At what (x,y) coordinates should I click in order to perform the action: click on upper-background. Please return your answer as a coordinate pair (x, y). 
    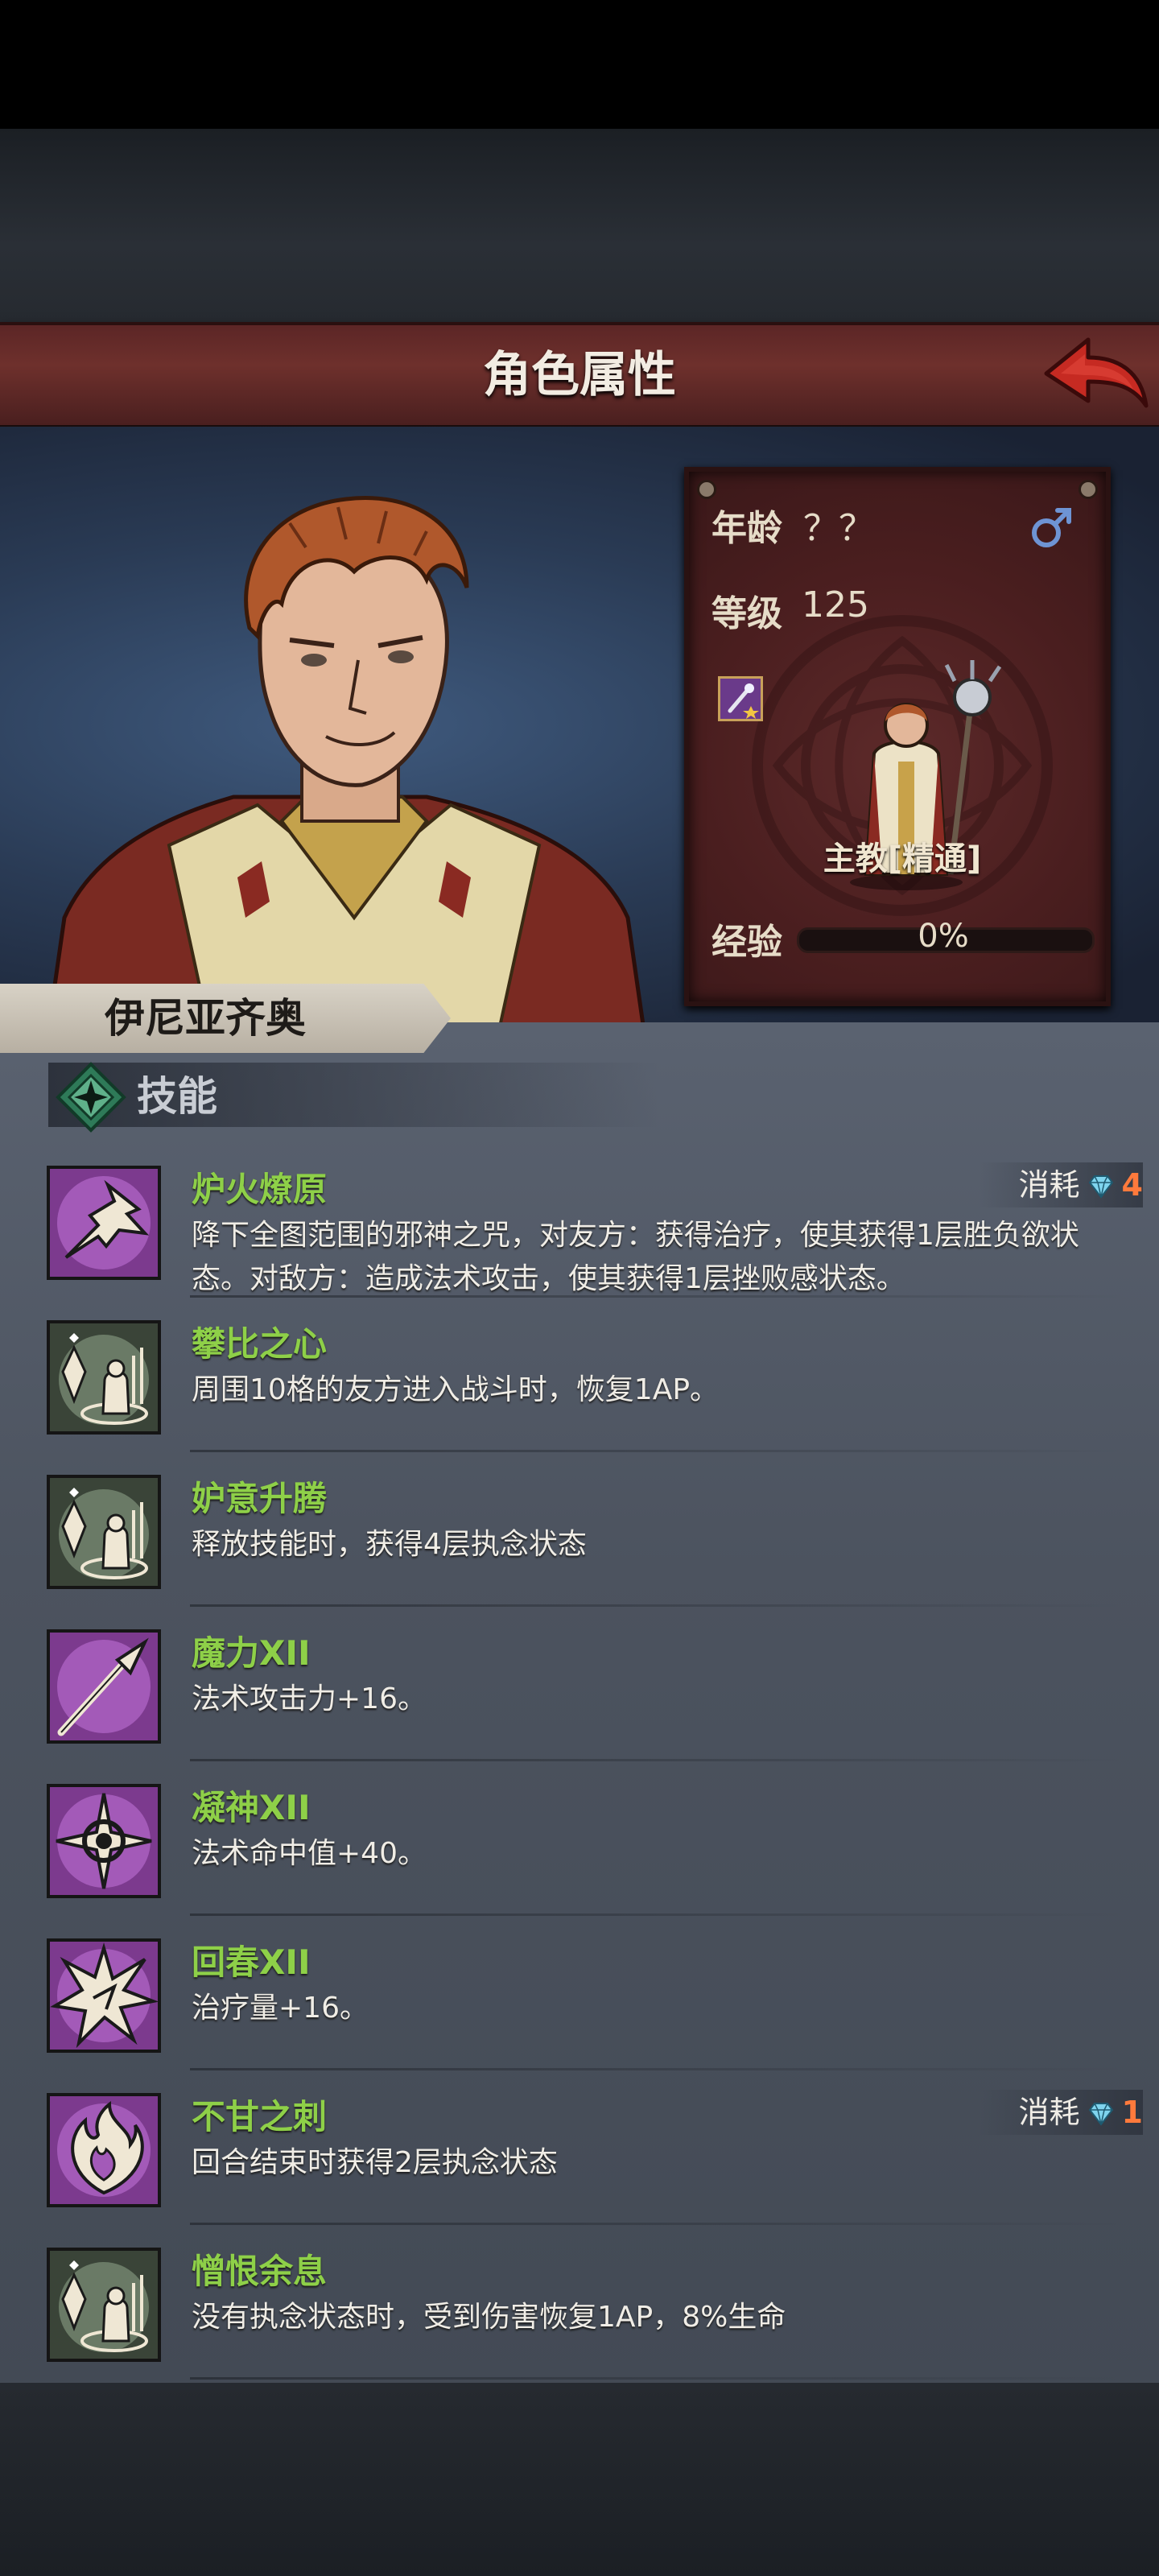
    Looking at the image, I should click on (579, 225).